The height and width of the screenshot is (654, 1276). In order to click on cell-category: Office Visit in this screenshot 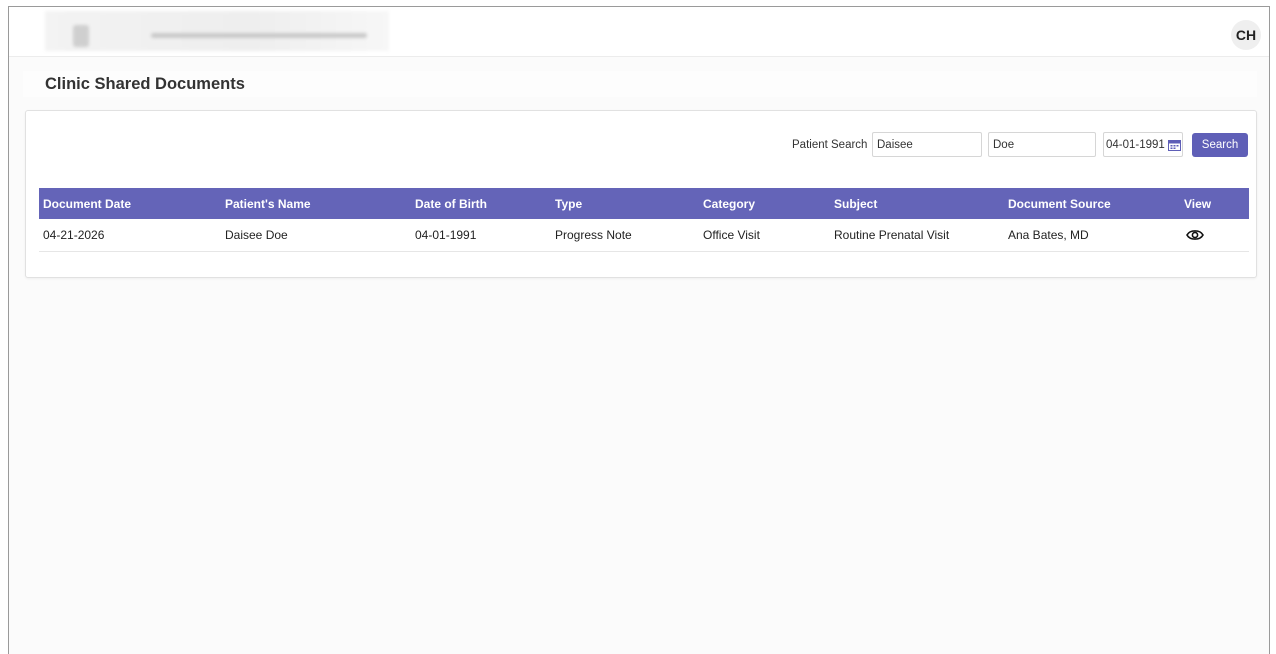, I will do `click(764, 235)`.